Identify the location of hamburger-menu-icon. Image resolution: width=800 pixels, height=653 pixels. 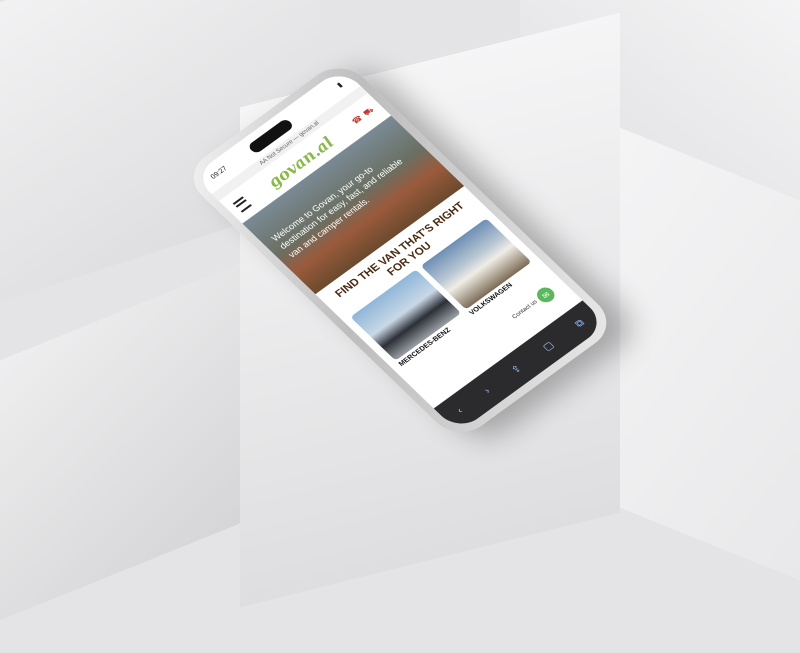
(242, 204).